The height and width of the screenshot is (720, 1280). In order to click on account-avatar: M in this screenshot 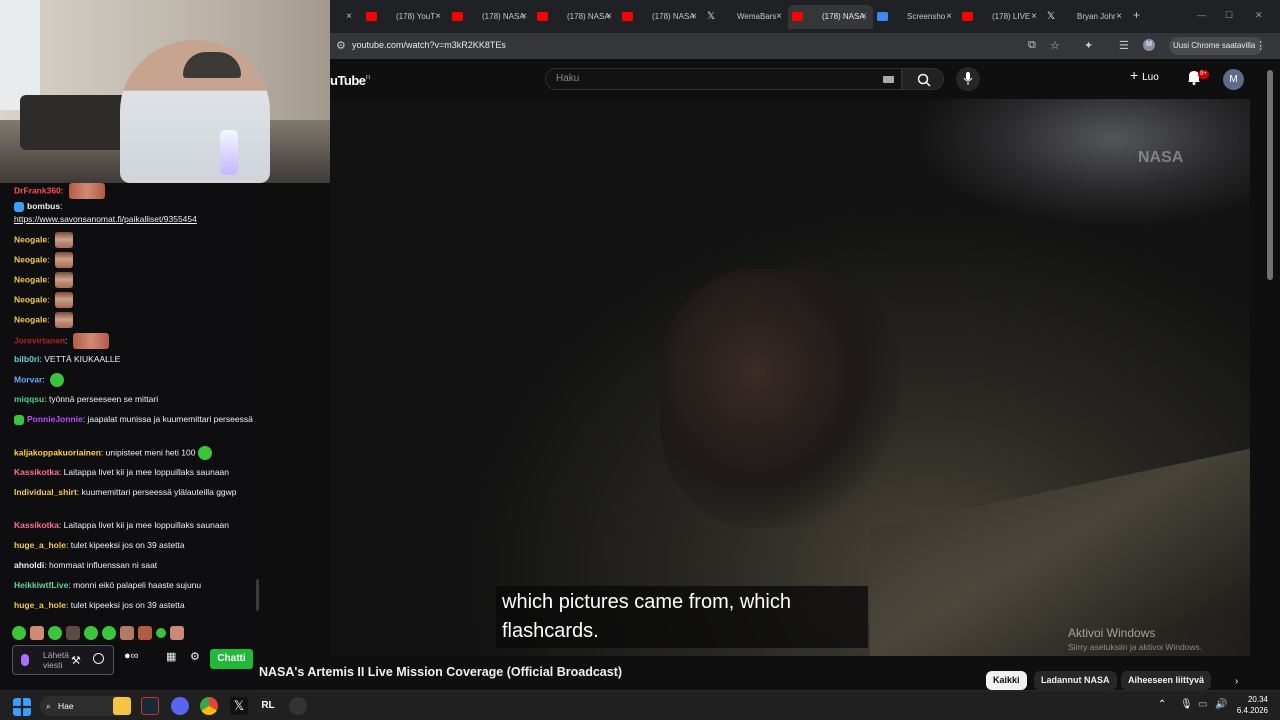, I will do `click(1233, 79)`.